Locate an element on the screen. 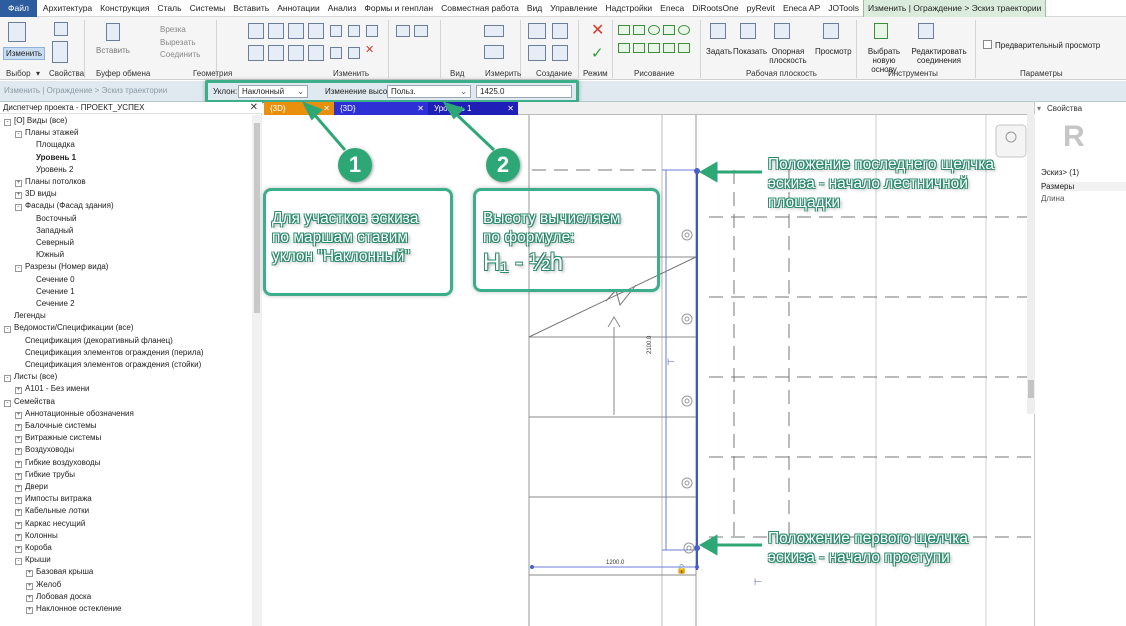 Image resolution: width=1126 pixels, height=626 pixels. last-click-note-line3: площадки is located at coordinates (804, 202).